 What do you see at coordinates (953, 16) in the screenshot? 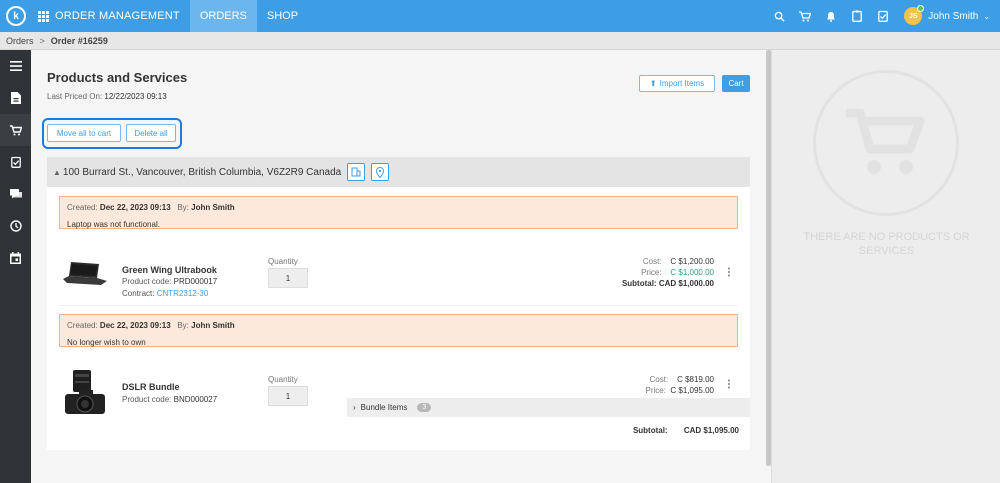
I see `user-name: John Smith` at bounding box center [953, 16].